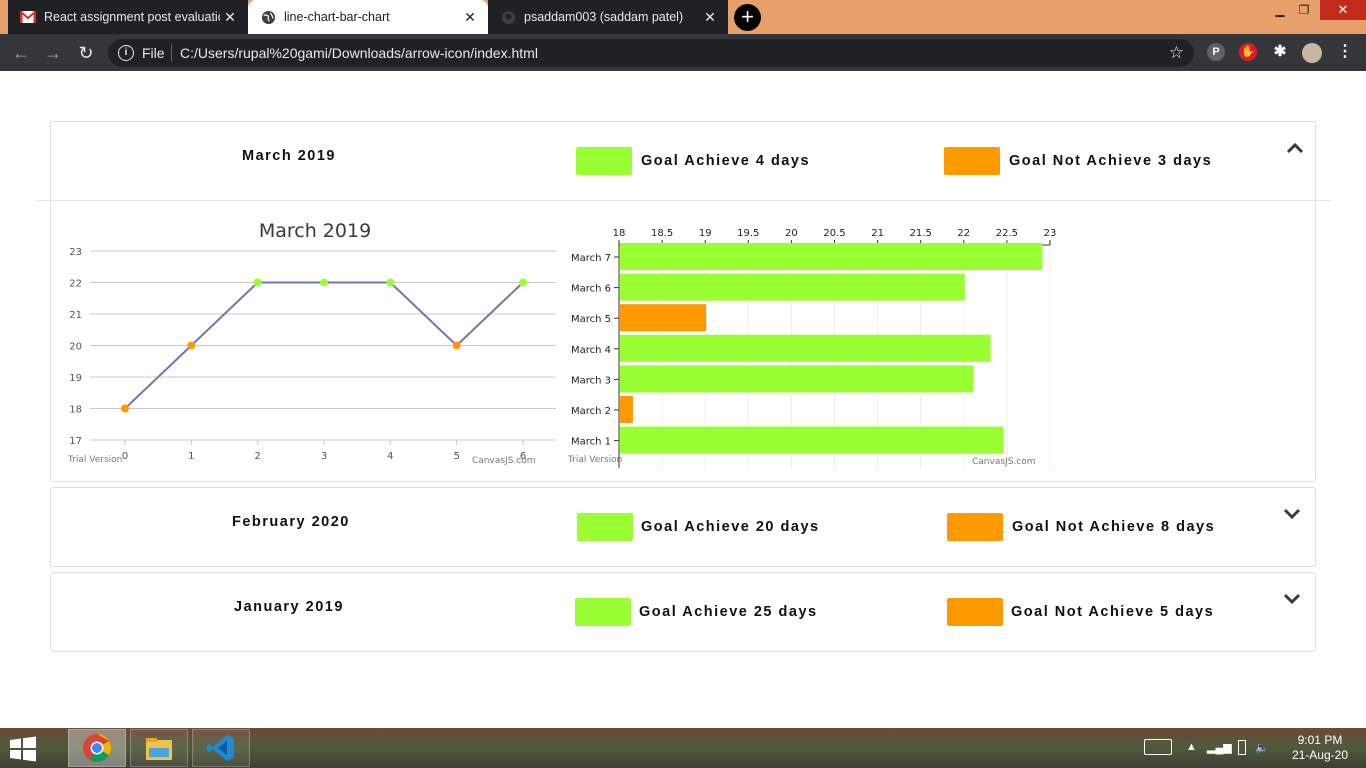 The height and width of the screenshot is (768, 1366). I want to click on chrome-icon, so click(97, 748).